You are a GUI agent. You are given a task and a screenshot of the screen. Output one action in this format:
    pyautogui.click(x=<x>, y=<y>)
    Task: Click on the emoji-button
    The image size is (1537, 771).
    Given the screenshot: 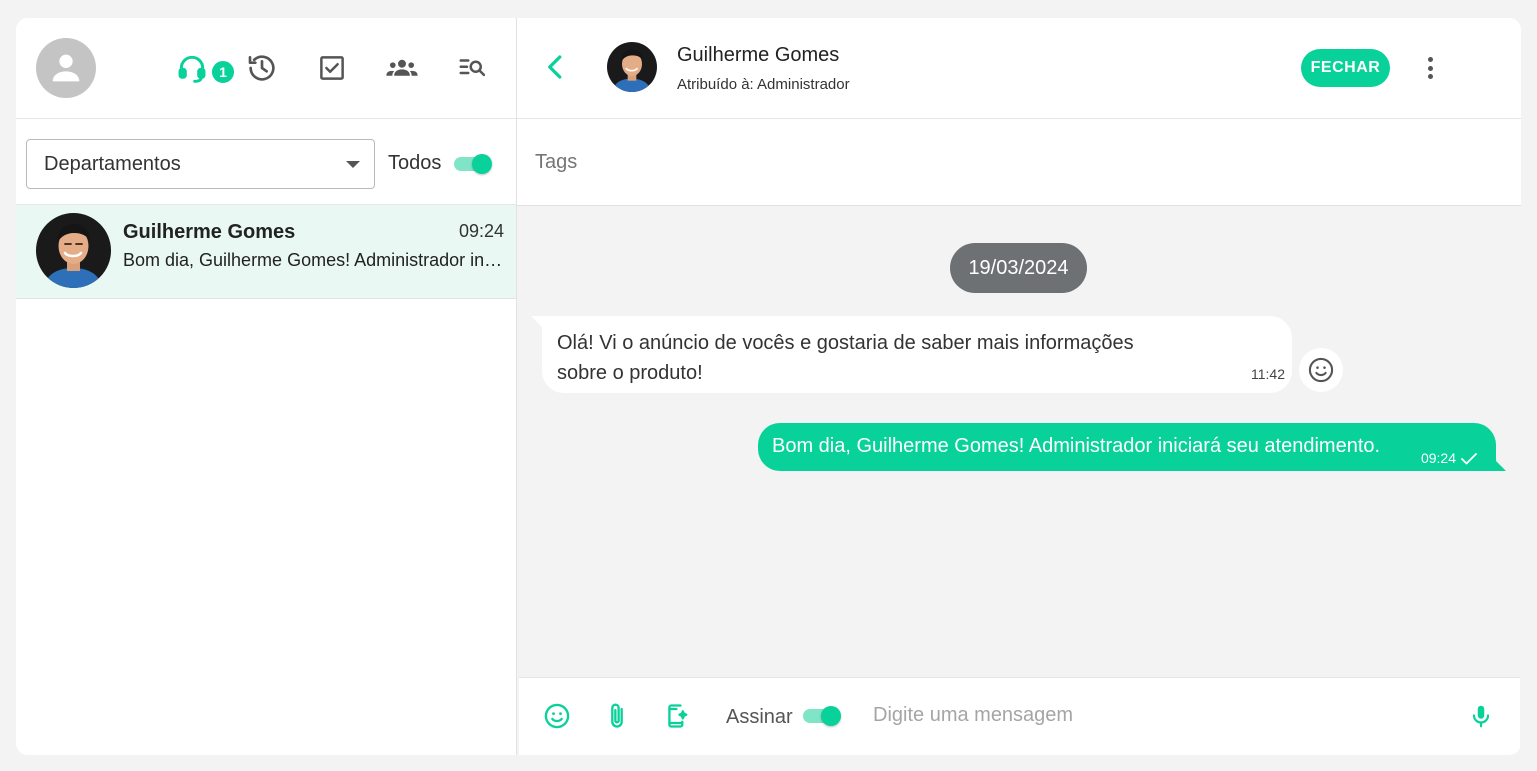 What is the action you would take?
    pyautogui.click(x=557, y=716)
    